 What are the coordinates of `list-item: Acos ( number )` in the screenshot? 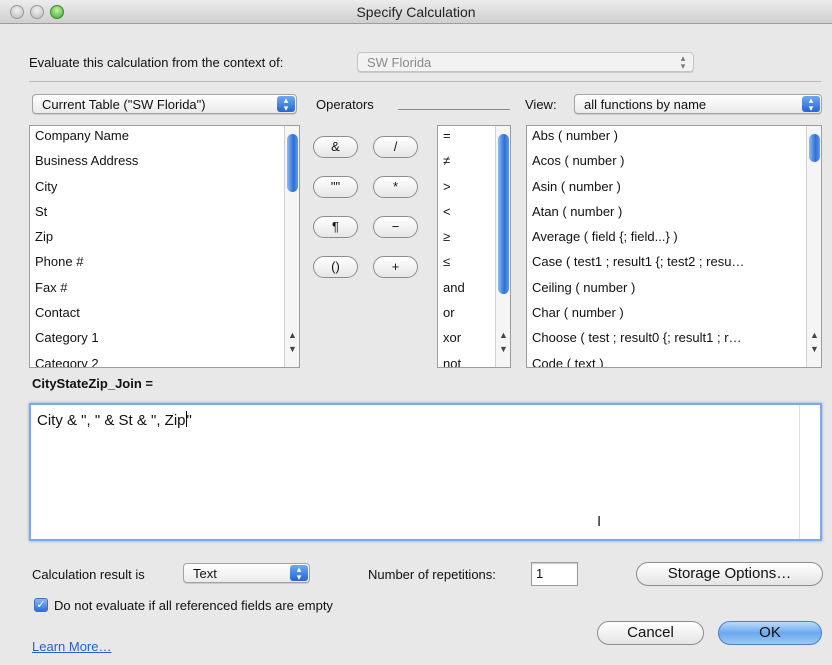 It's located at (674, 163).